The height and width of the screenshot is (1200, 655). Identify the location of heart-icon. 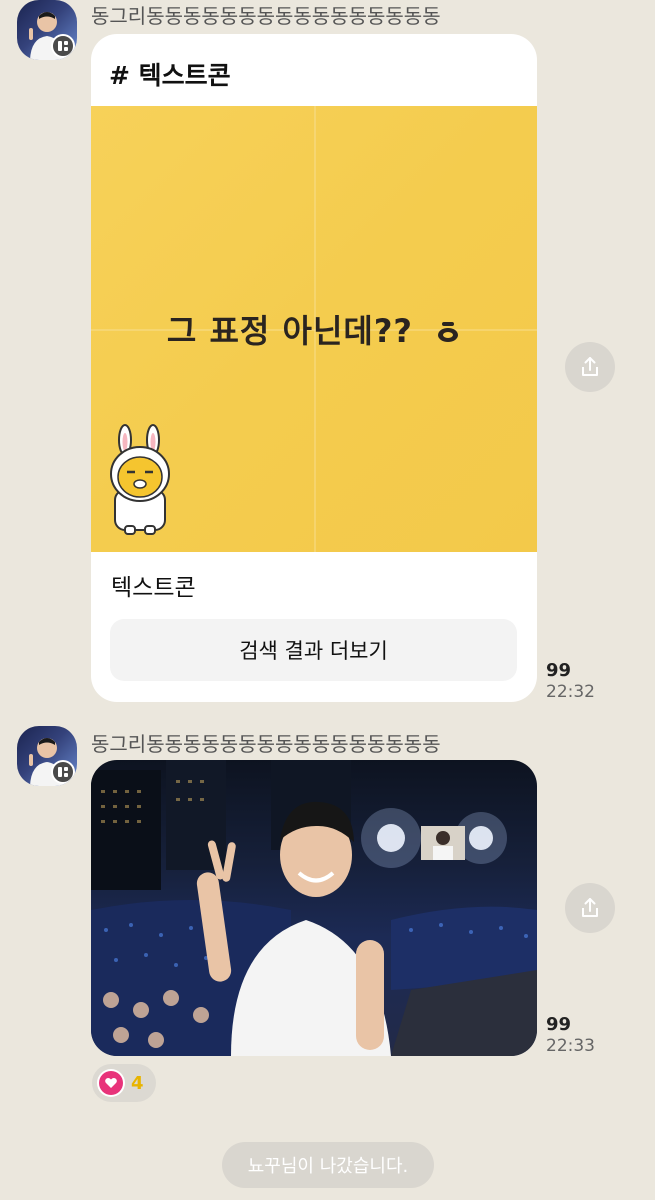
(111, 1083).